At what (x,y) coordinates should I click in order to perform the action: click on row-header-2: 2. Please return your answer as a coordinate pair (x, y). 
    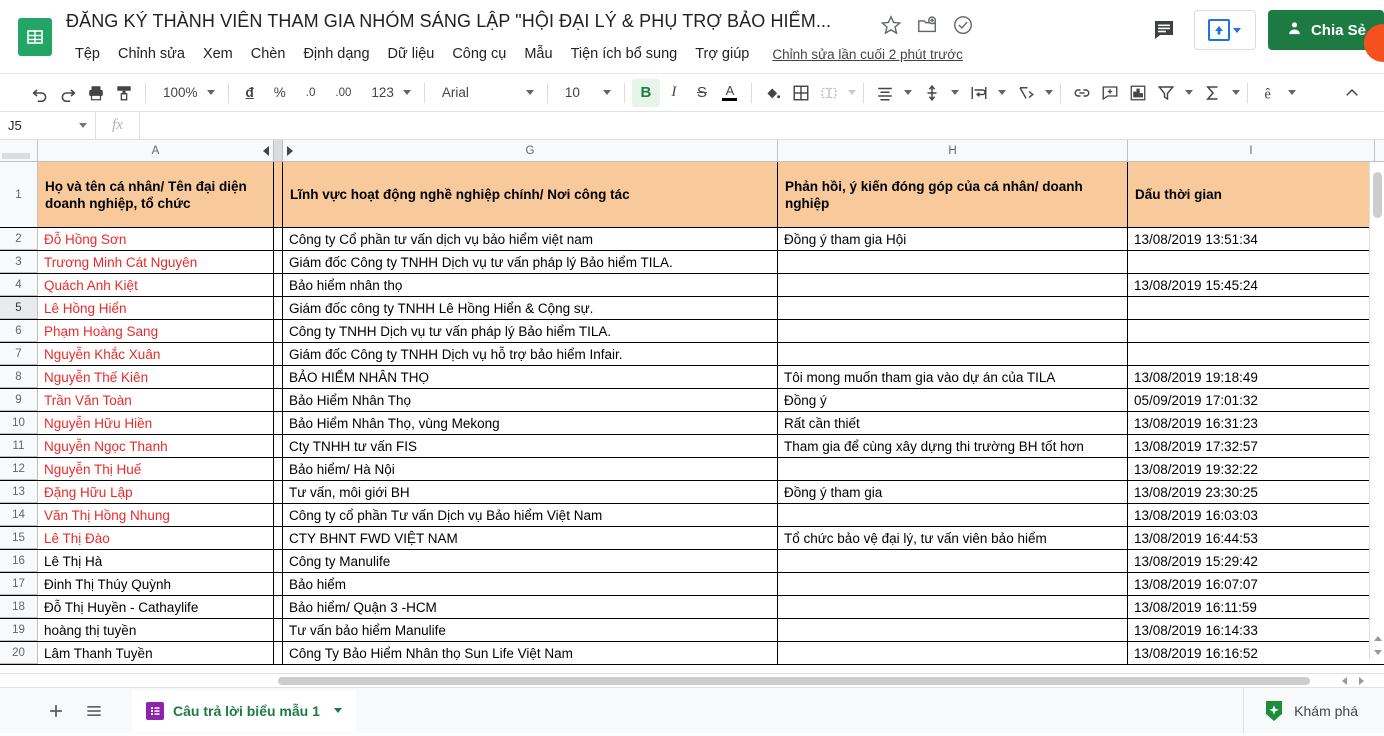
    Looking at the image, I should click on (19, 239).